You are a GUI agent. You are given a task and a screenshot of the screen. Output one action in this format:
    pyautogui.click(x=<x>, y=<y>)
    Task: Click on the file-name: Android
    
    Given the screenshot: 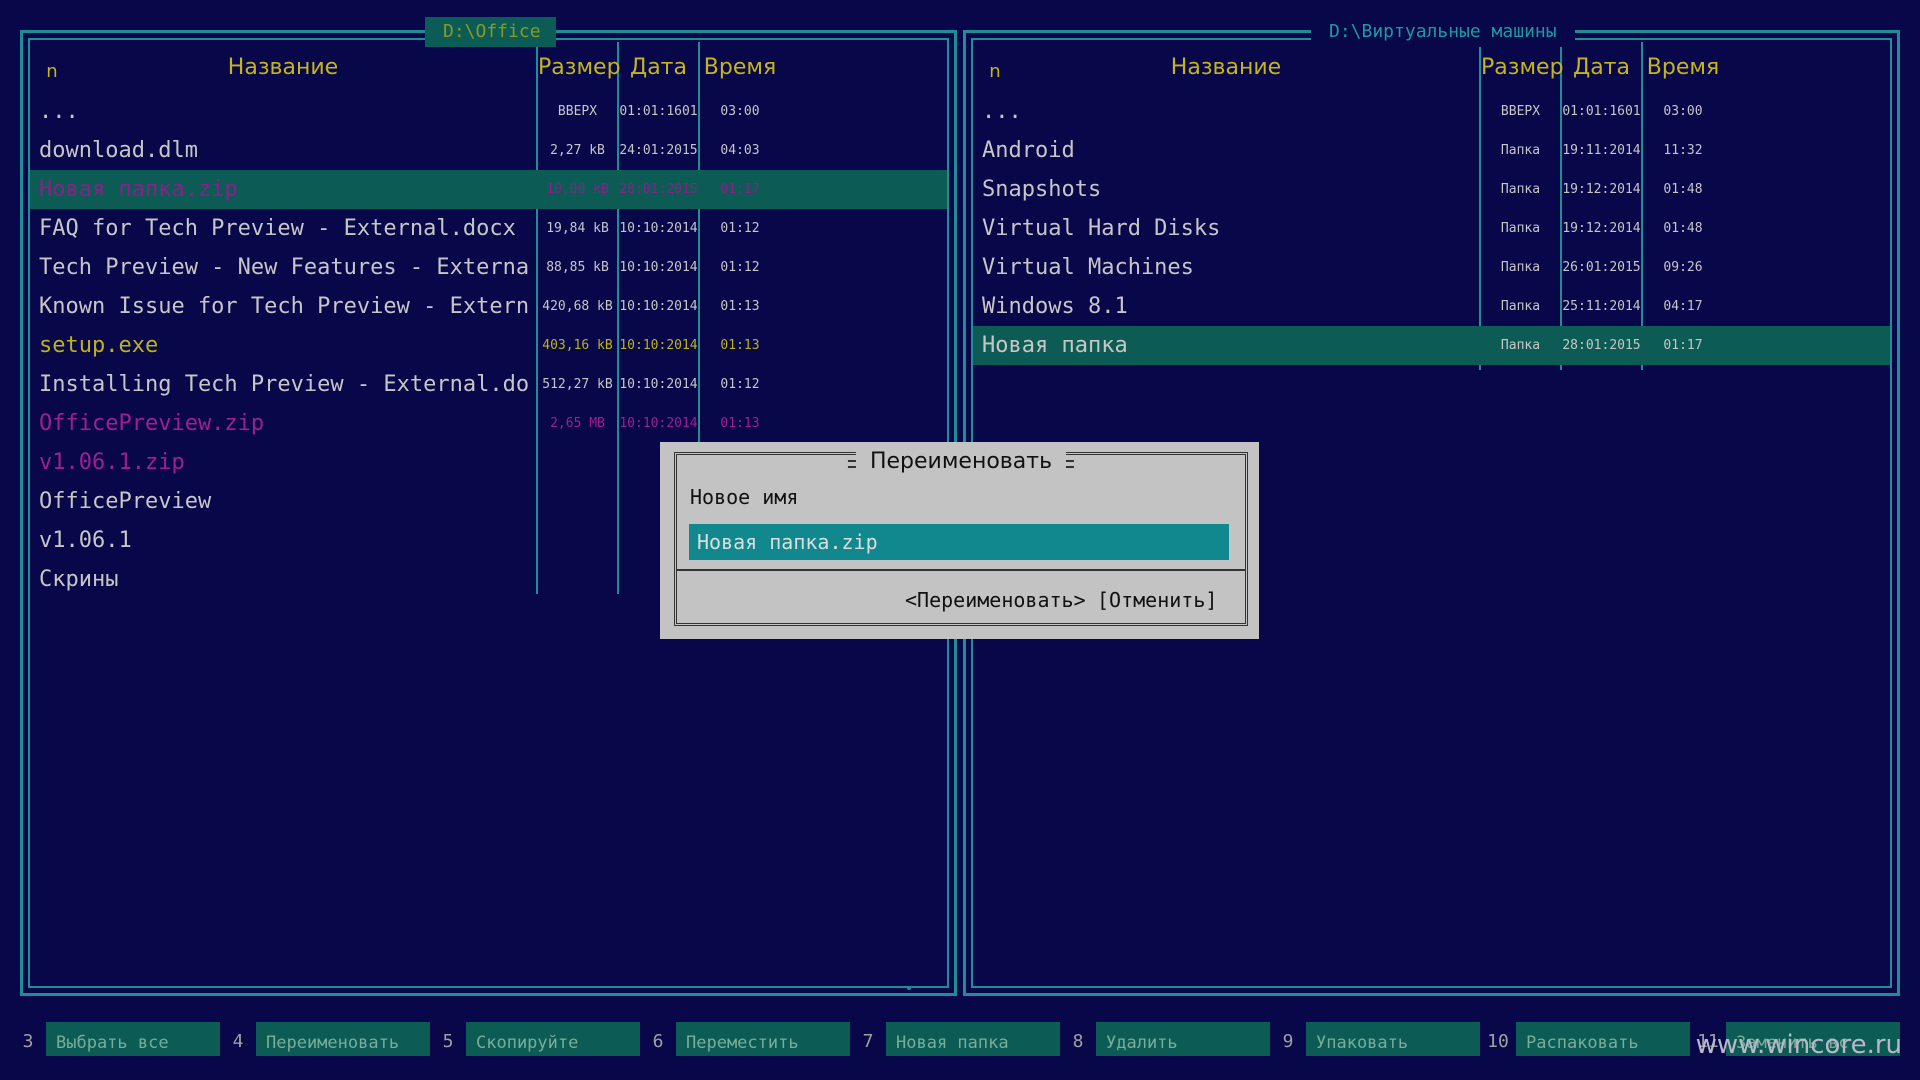 What is the action you would take?
    pyautogui.click(x=1028, y=150)
    